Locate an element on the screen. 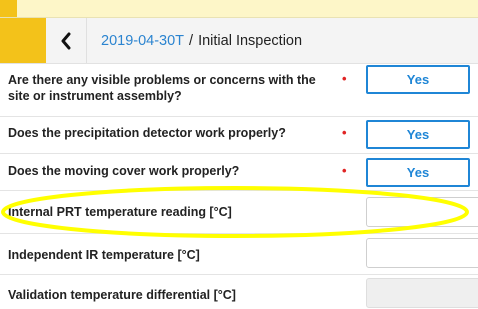  yes-button-precip-detector: Yes is located at coordinates (418, 134).